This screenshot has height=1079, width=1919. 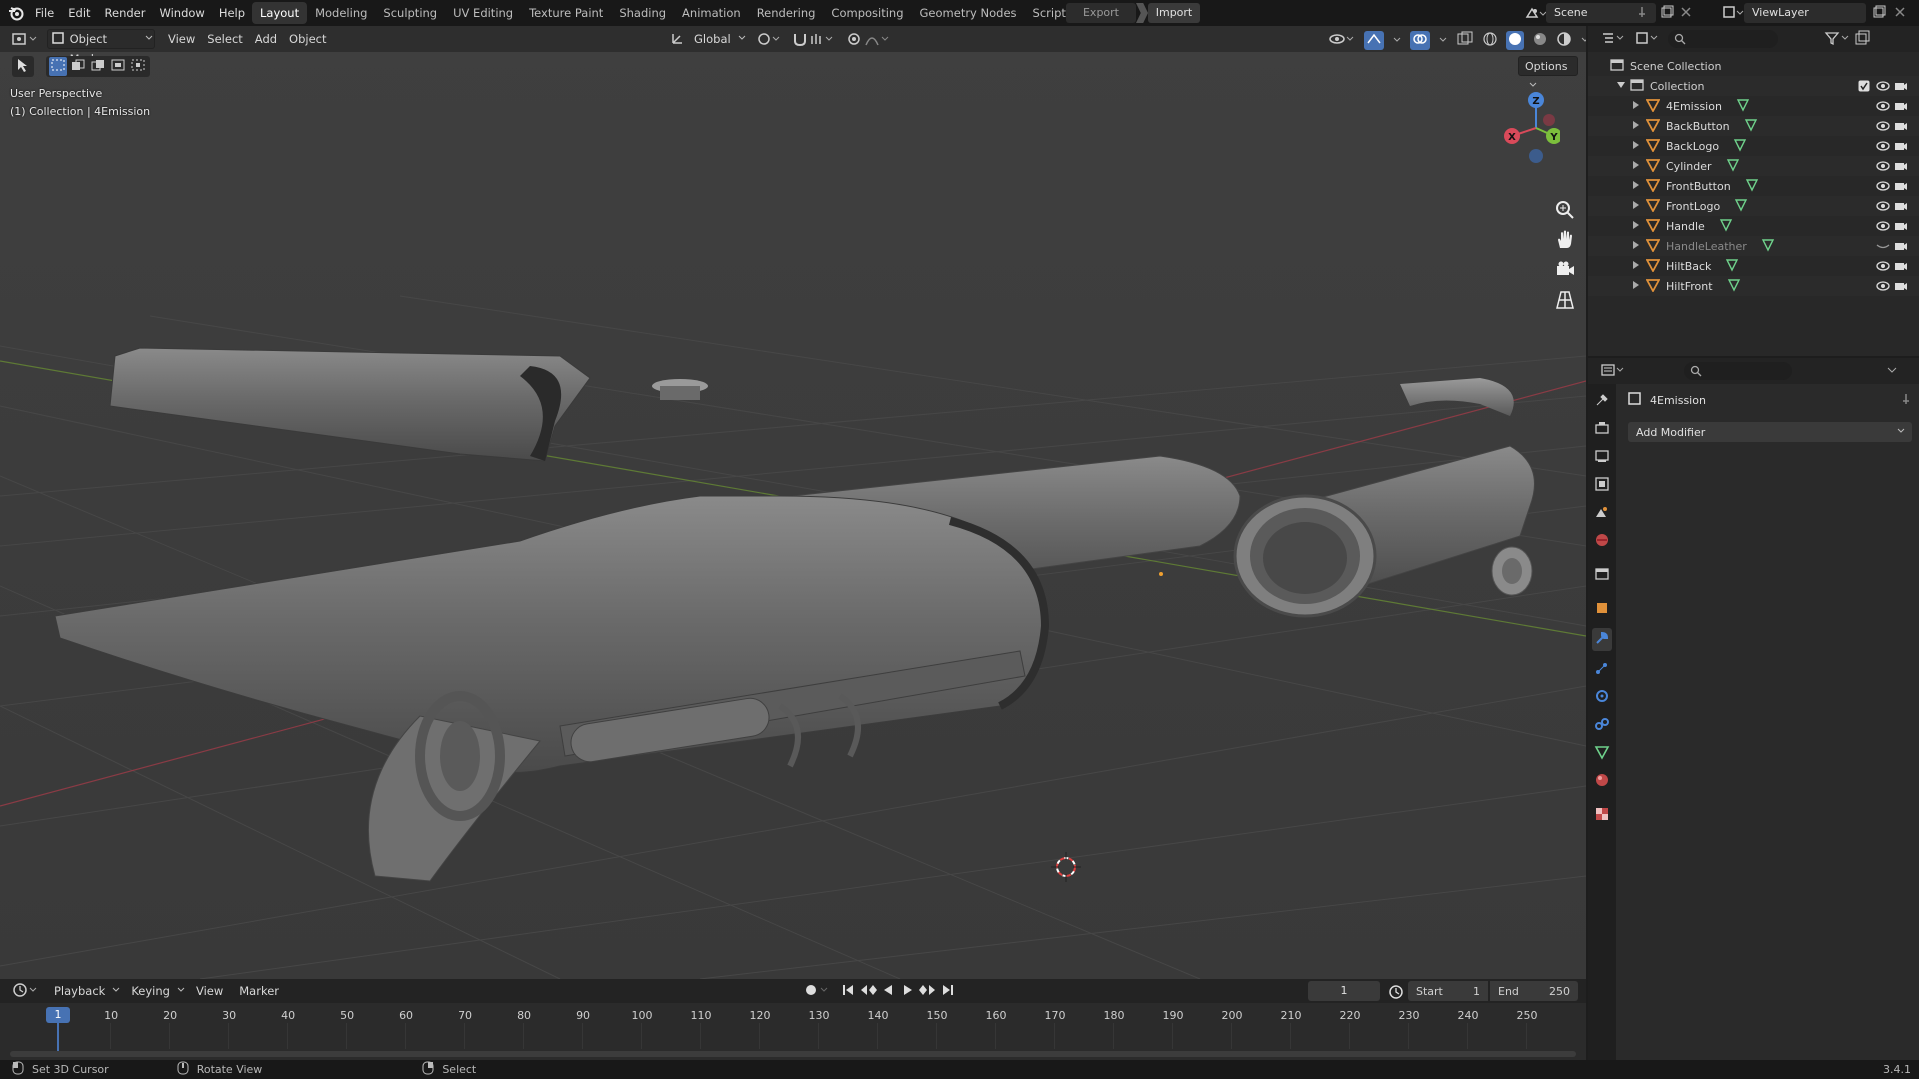 What do you see at coordinates (1862, 39) in the screenshot?
I see `new-collection-icon` at bounding box center [1862, 39].